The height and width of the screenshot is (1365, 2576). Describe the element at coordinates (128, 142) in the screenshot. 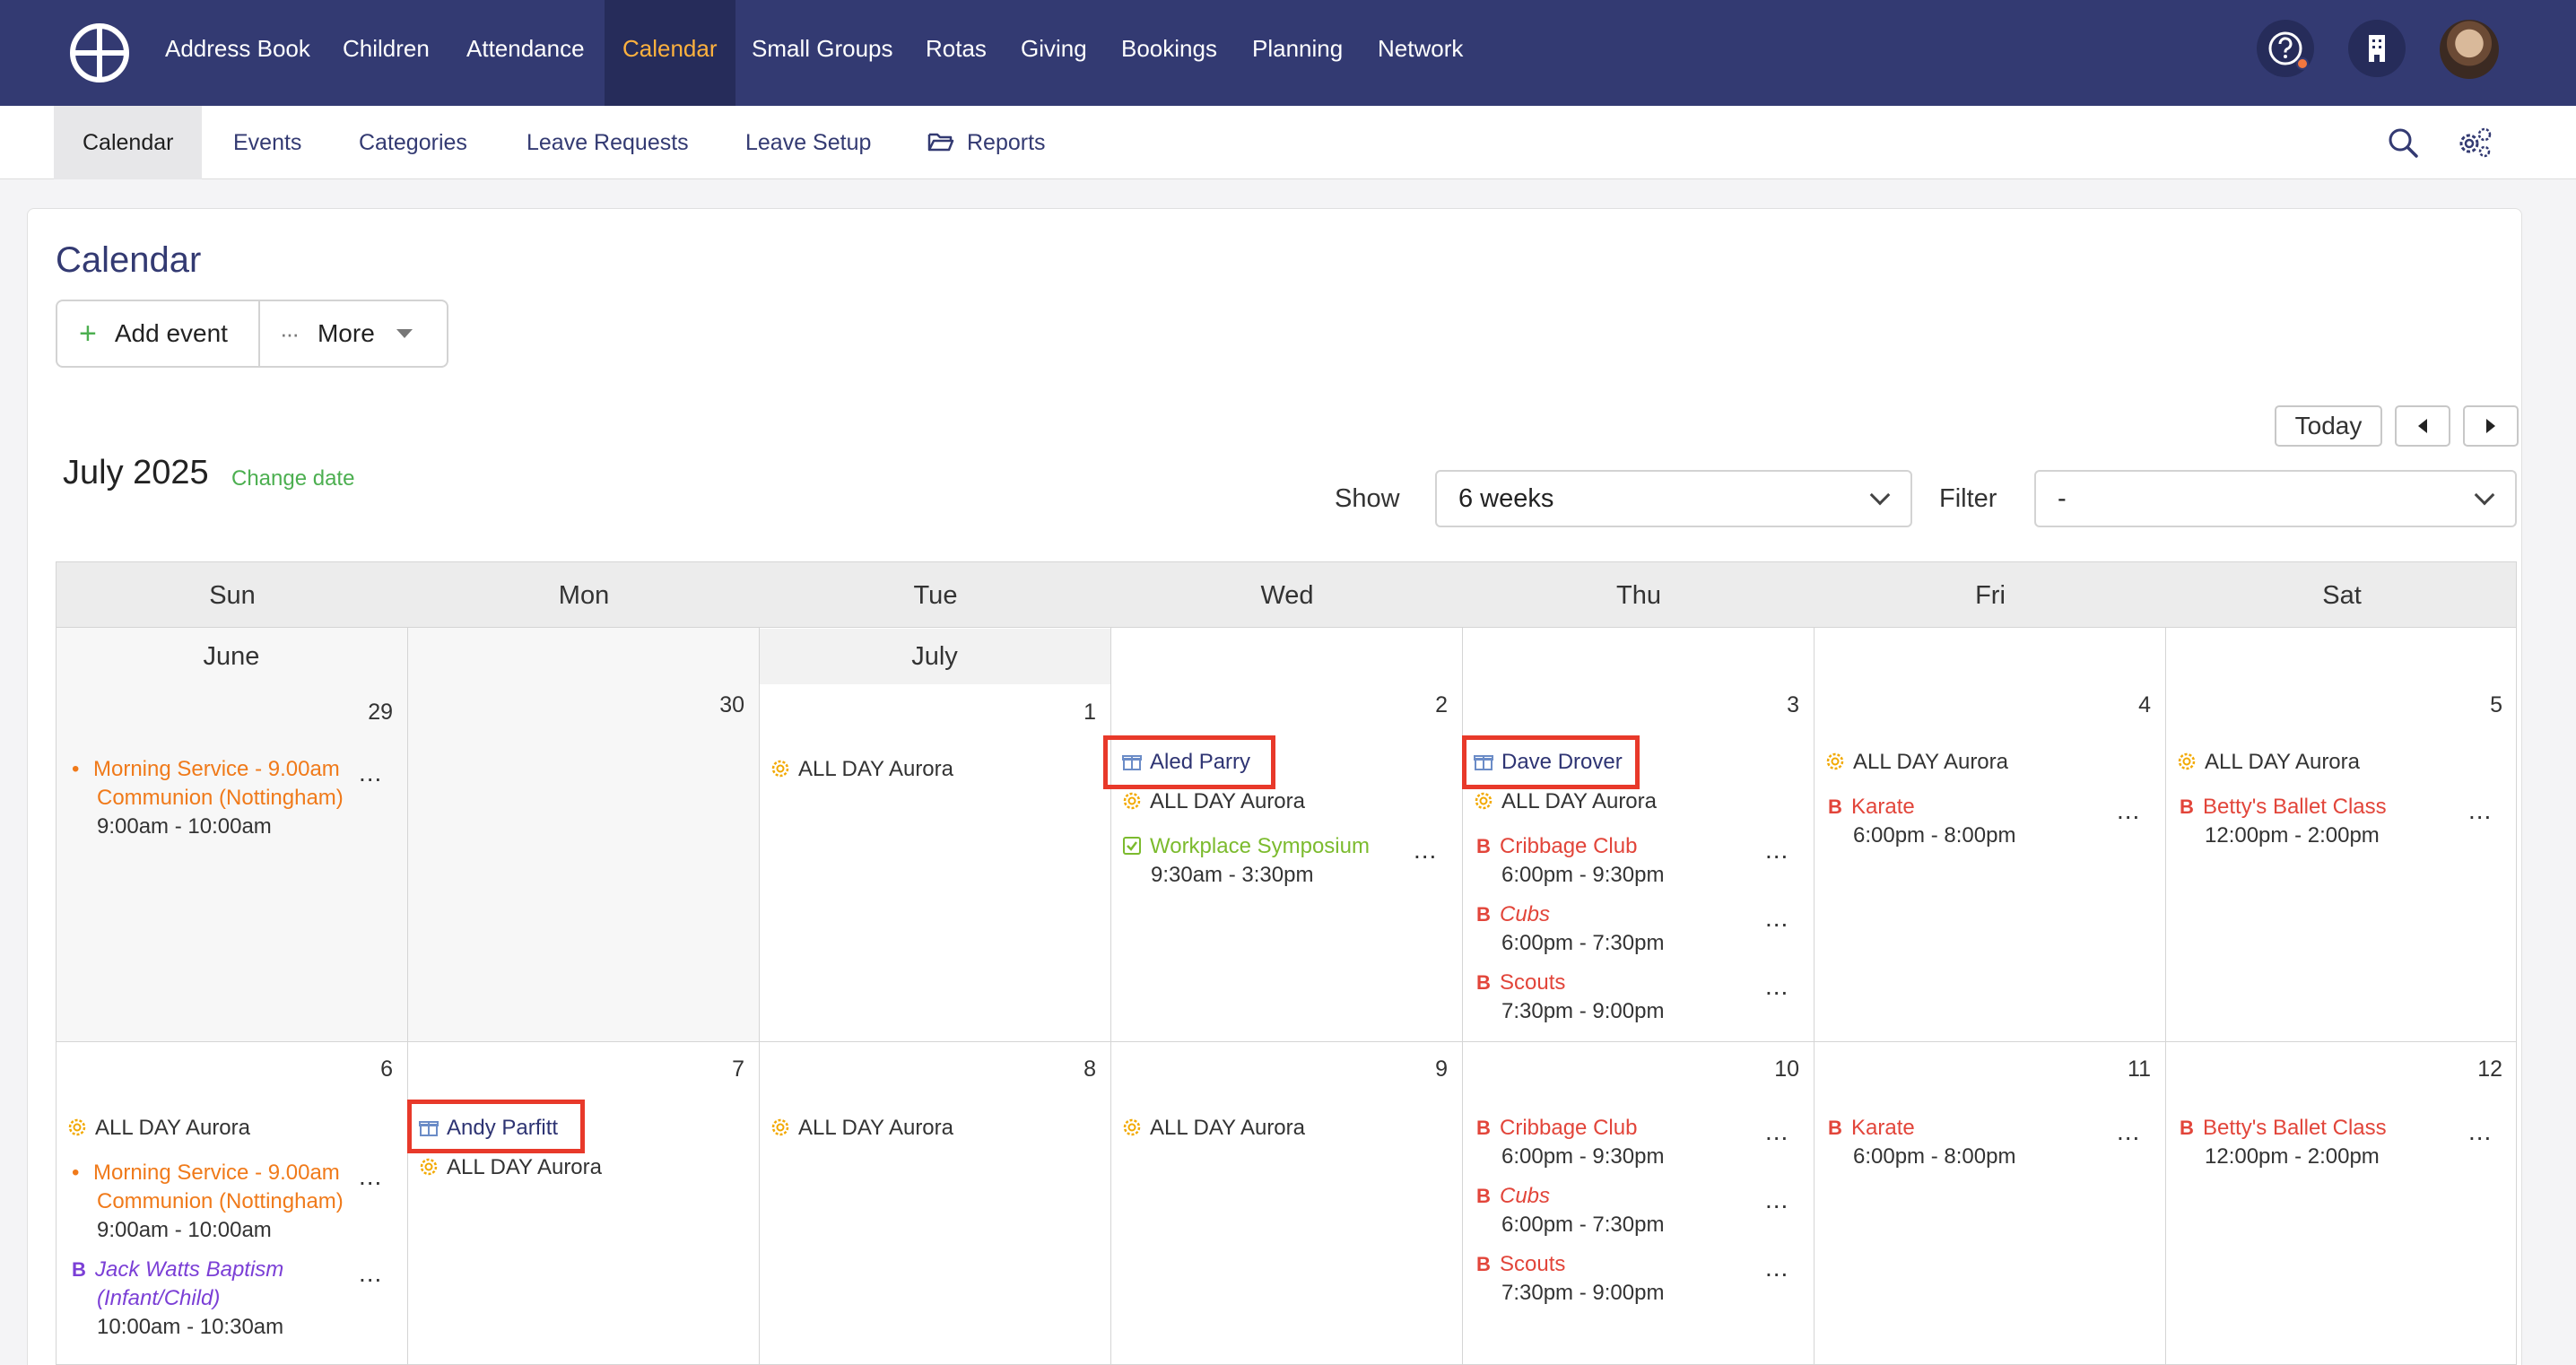

I see `subnav-calendar: Calendar` at that location.